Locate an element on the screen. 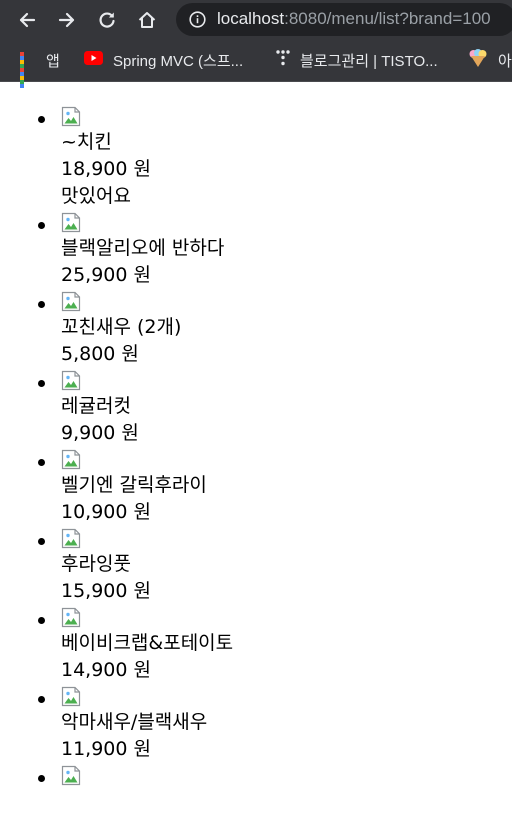  menu-item: 블랙알리오에 반하다 25,900 원 is located at coordinates (256, 250).